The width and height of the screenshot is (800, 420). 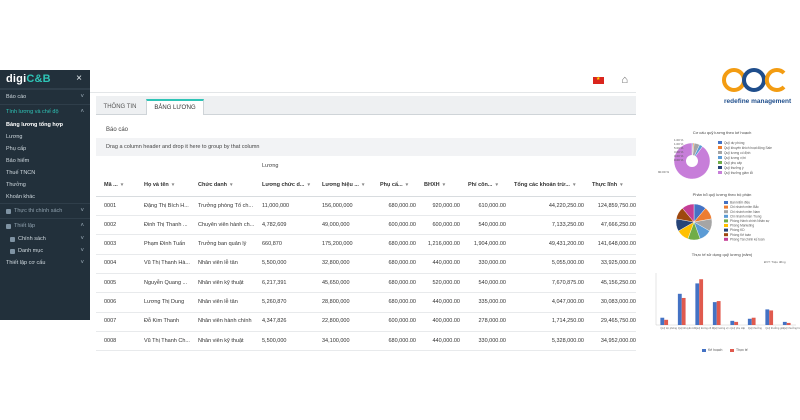 What do you see at coordinates (489, 185) in the screenshot?
I see `column-header: Phí côn... ▾` at bounding box center [489, 185].